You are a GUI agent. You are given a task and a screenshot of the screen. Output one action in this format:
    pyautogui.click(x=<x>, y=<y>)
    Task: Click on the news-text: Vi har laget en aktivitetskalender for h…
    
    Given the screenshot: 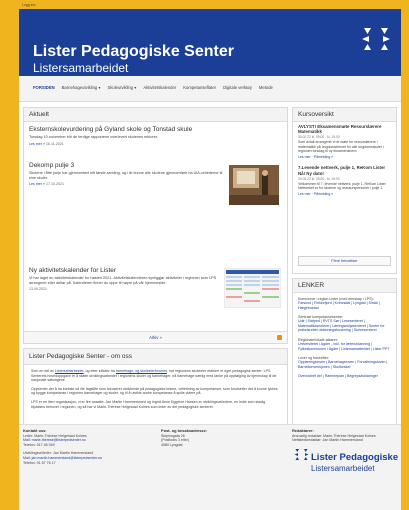 What is the action you would take?
    pyautogui.click(x=123, y=280)
    